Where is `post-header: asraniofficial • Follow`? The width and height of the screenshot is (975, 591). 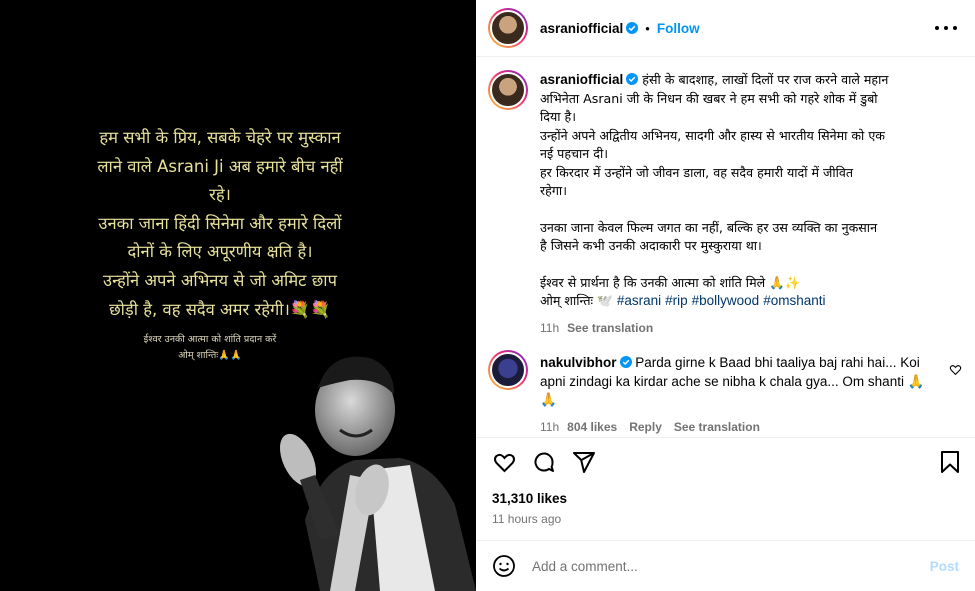 post-header: asraniofficial • Follow is located at coordinates (725, 28).